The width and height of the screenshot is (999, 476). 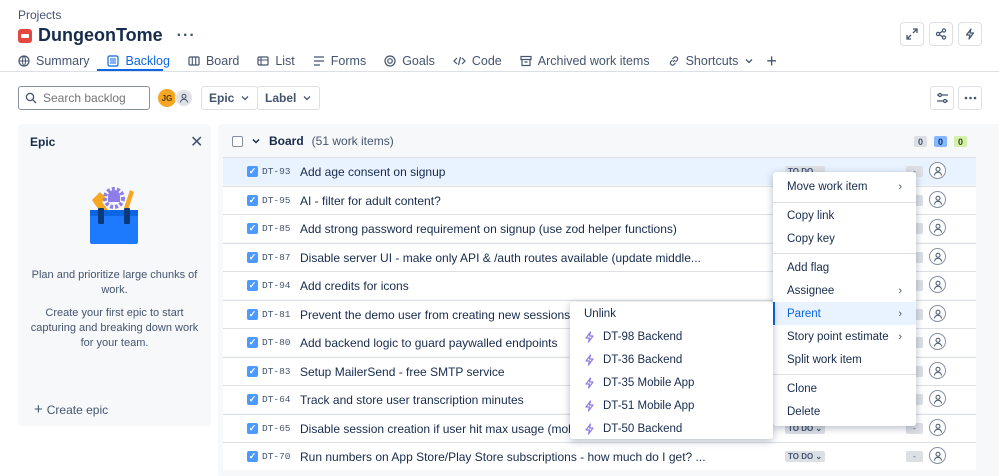 What do you see at coordinates (593, 61) in the screenshot?
I see `tab-label: Archived work items` at bounding box center [593, 61].